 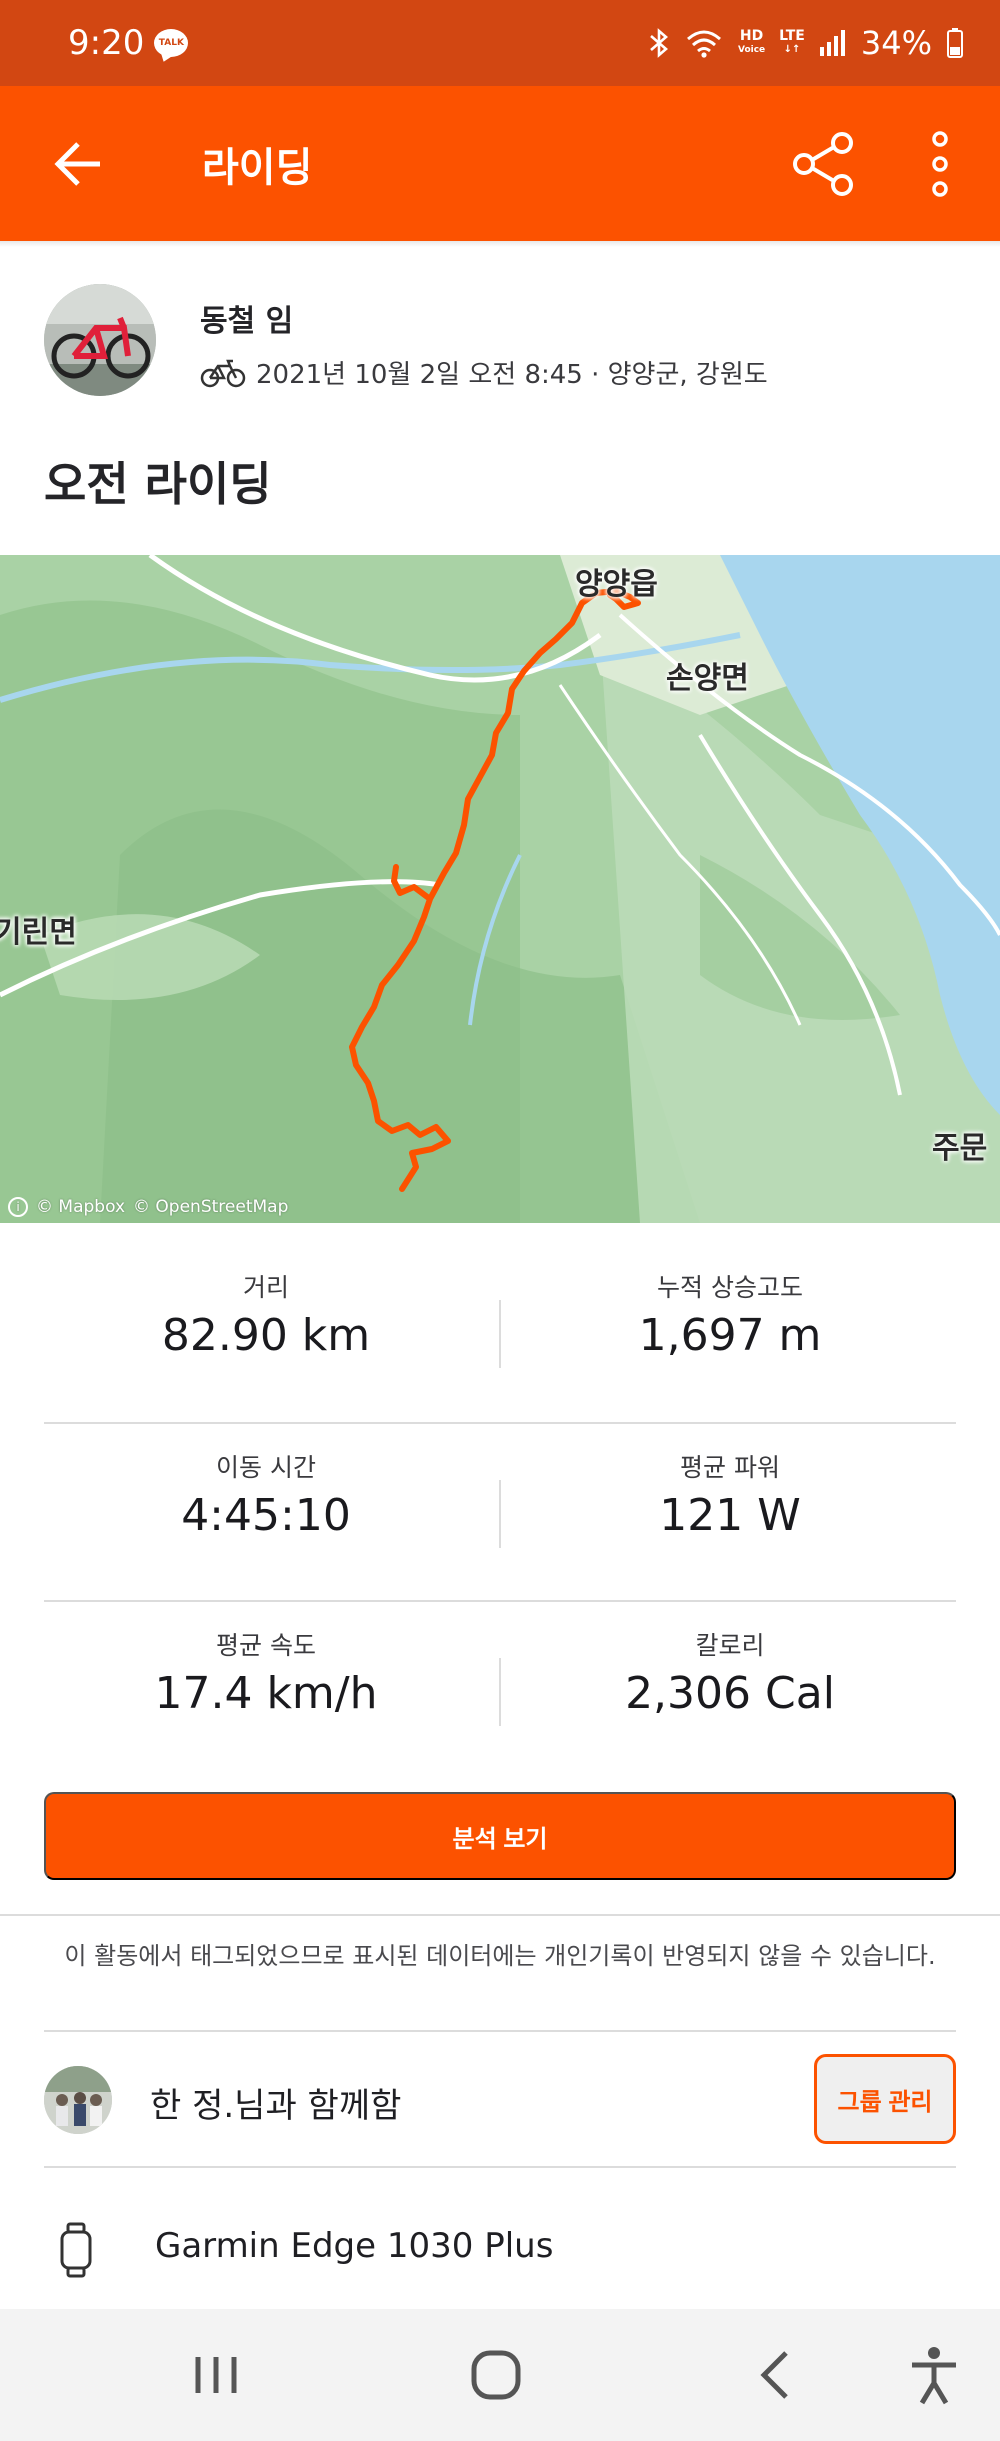 What do you see at coordinates (76, 2250) in the screenshot?
I see `watch-device-icon` at bounding box center [76, 2250].